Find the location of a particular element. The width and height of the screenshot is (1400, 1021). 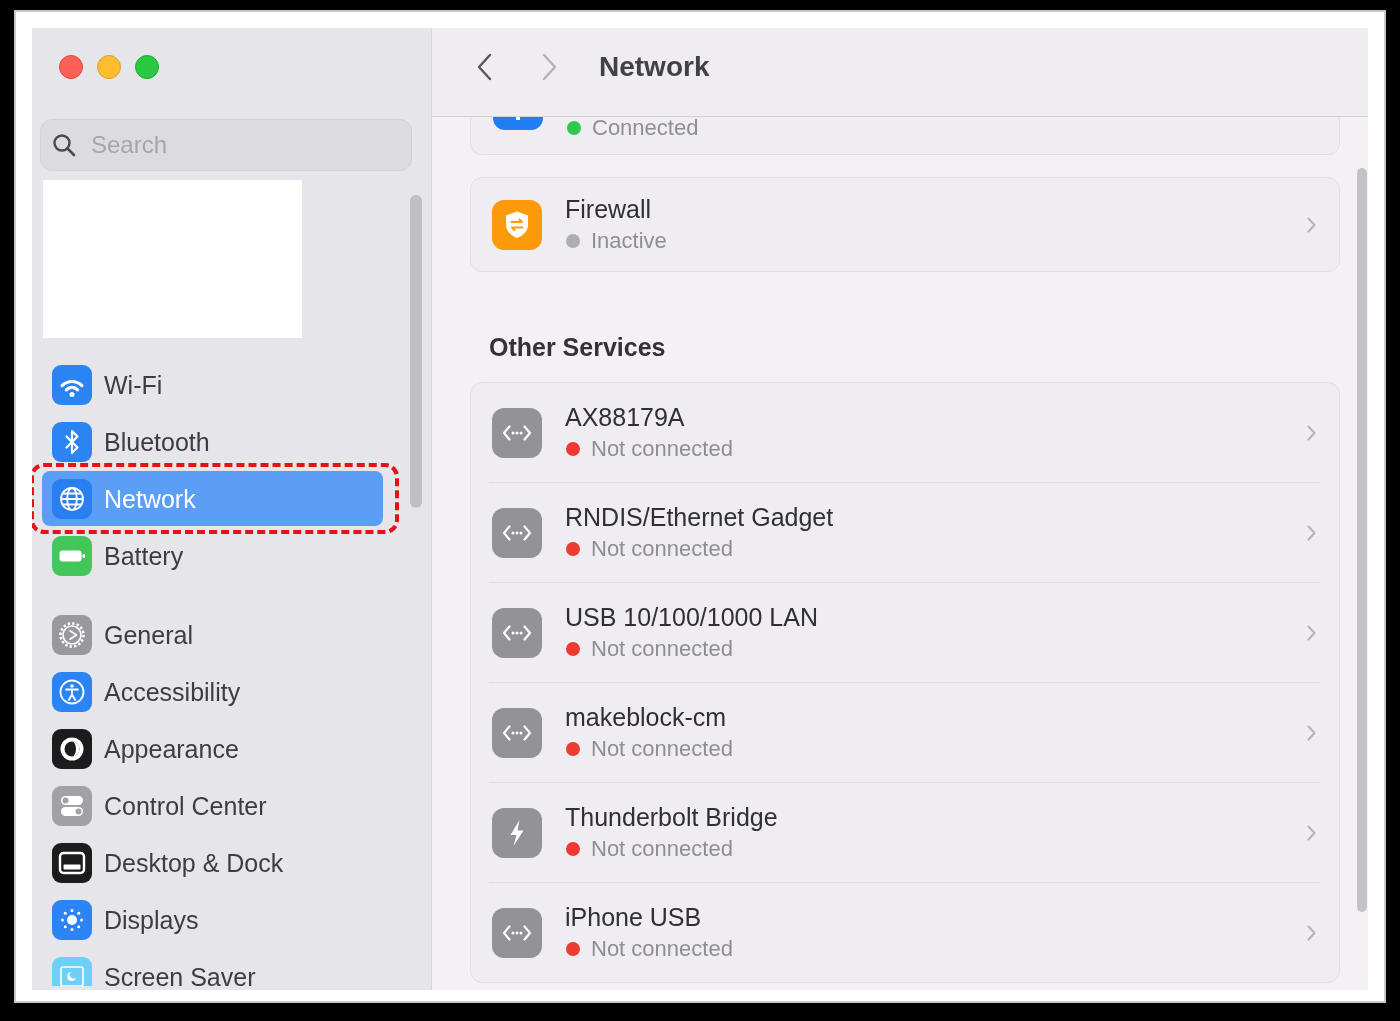

zoom-button is located at coordinates (147, 67).